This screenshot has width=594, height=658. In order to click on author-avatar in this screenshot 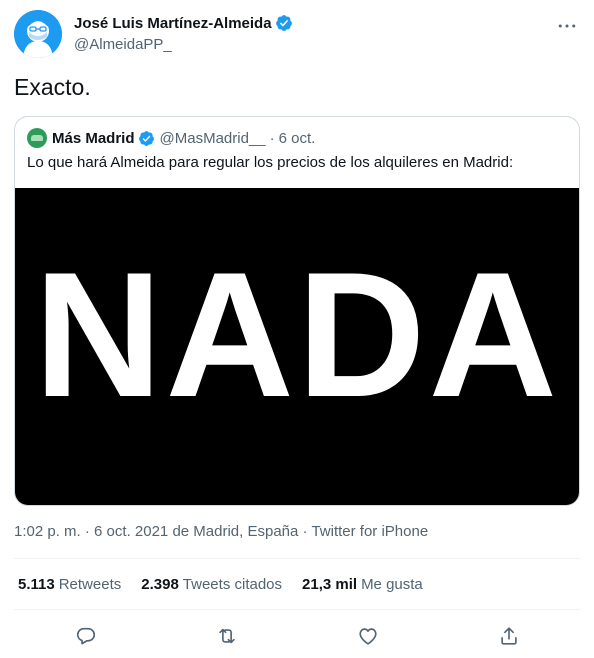, I will do `click(38, 34)`.